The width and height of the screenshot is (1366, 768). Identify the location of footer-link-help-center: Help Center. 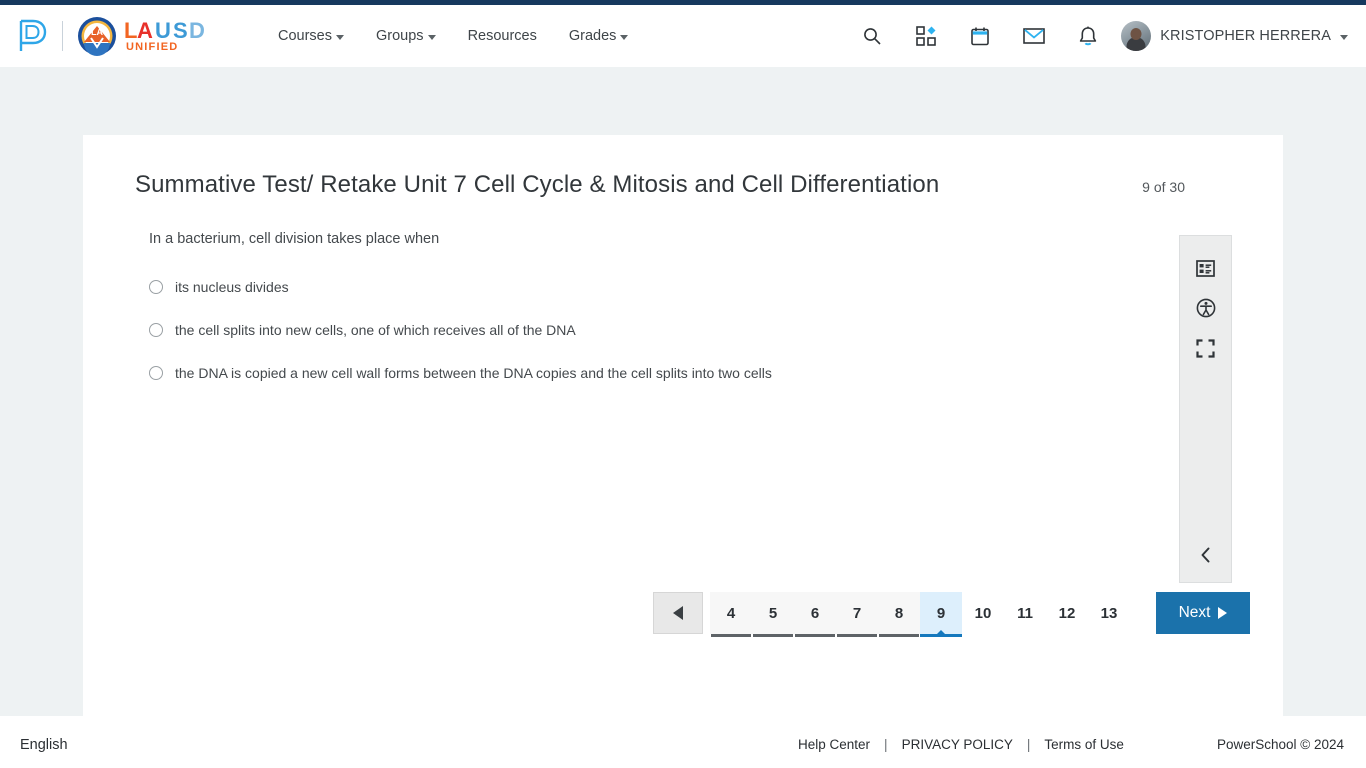
(834, 744).